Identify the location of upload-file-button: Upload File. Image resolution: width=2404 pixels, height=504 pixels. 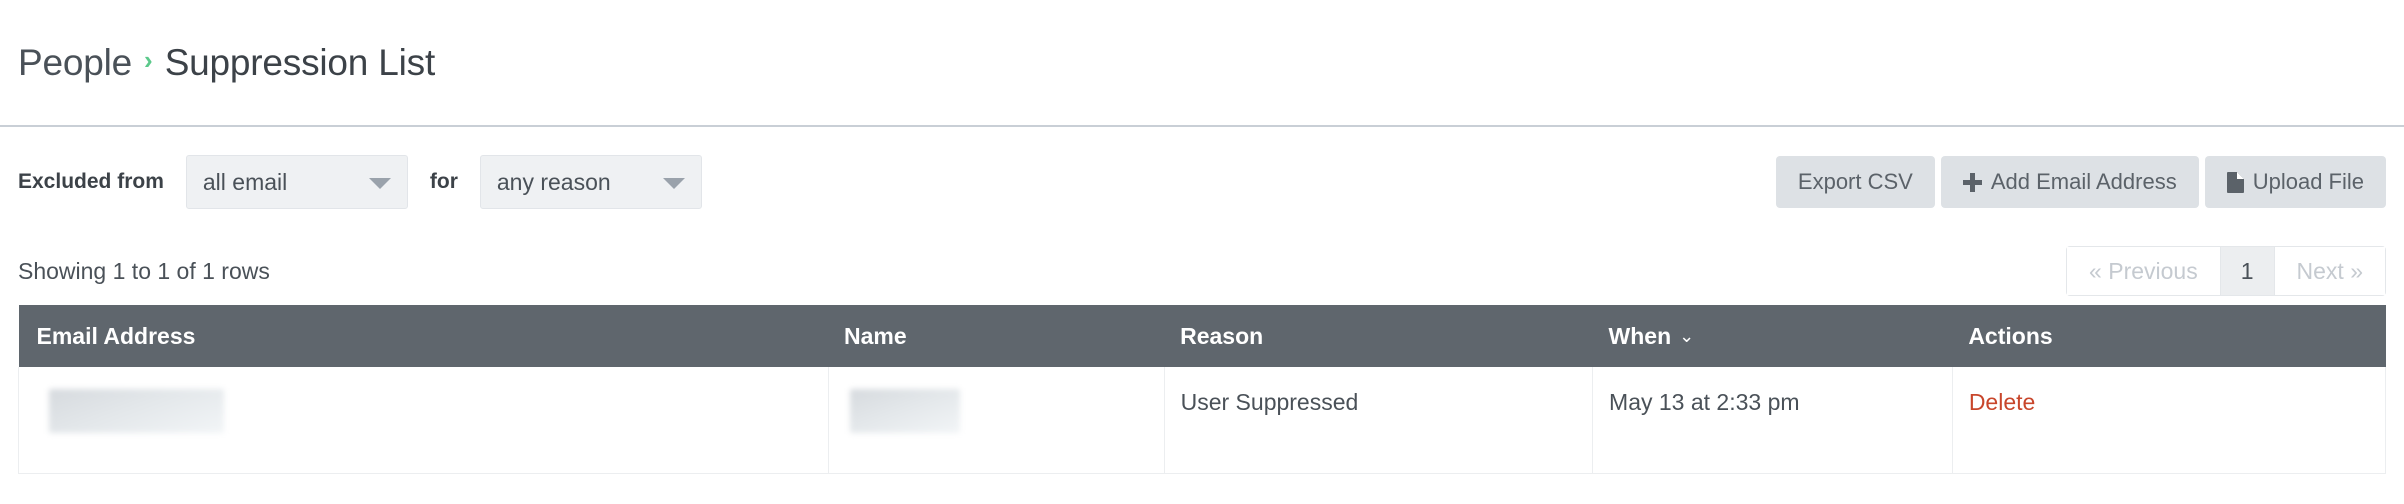
(2295, 182).